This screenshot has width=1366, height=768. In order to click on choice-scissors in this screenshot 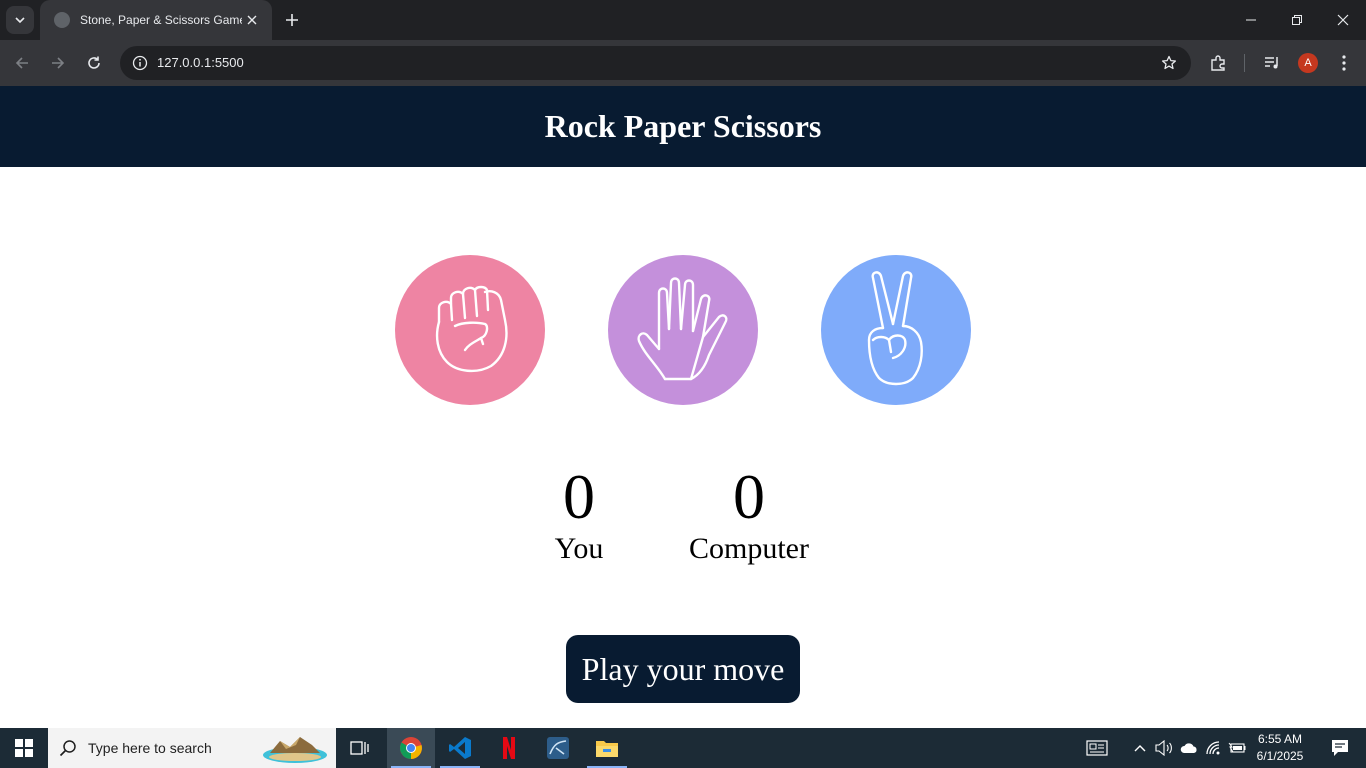, I will do `click(896, 330)`.